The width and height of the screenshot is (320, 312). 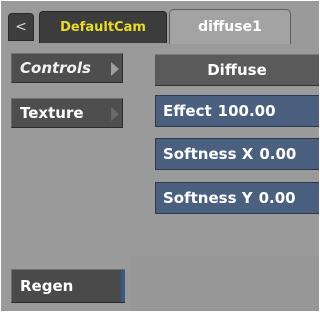 I want to click on softness-y-field: Softness Y 0.00, so click(x=237, y=198).